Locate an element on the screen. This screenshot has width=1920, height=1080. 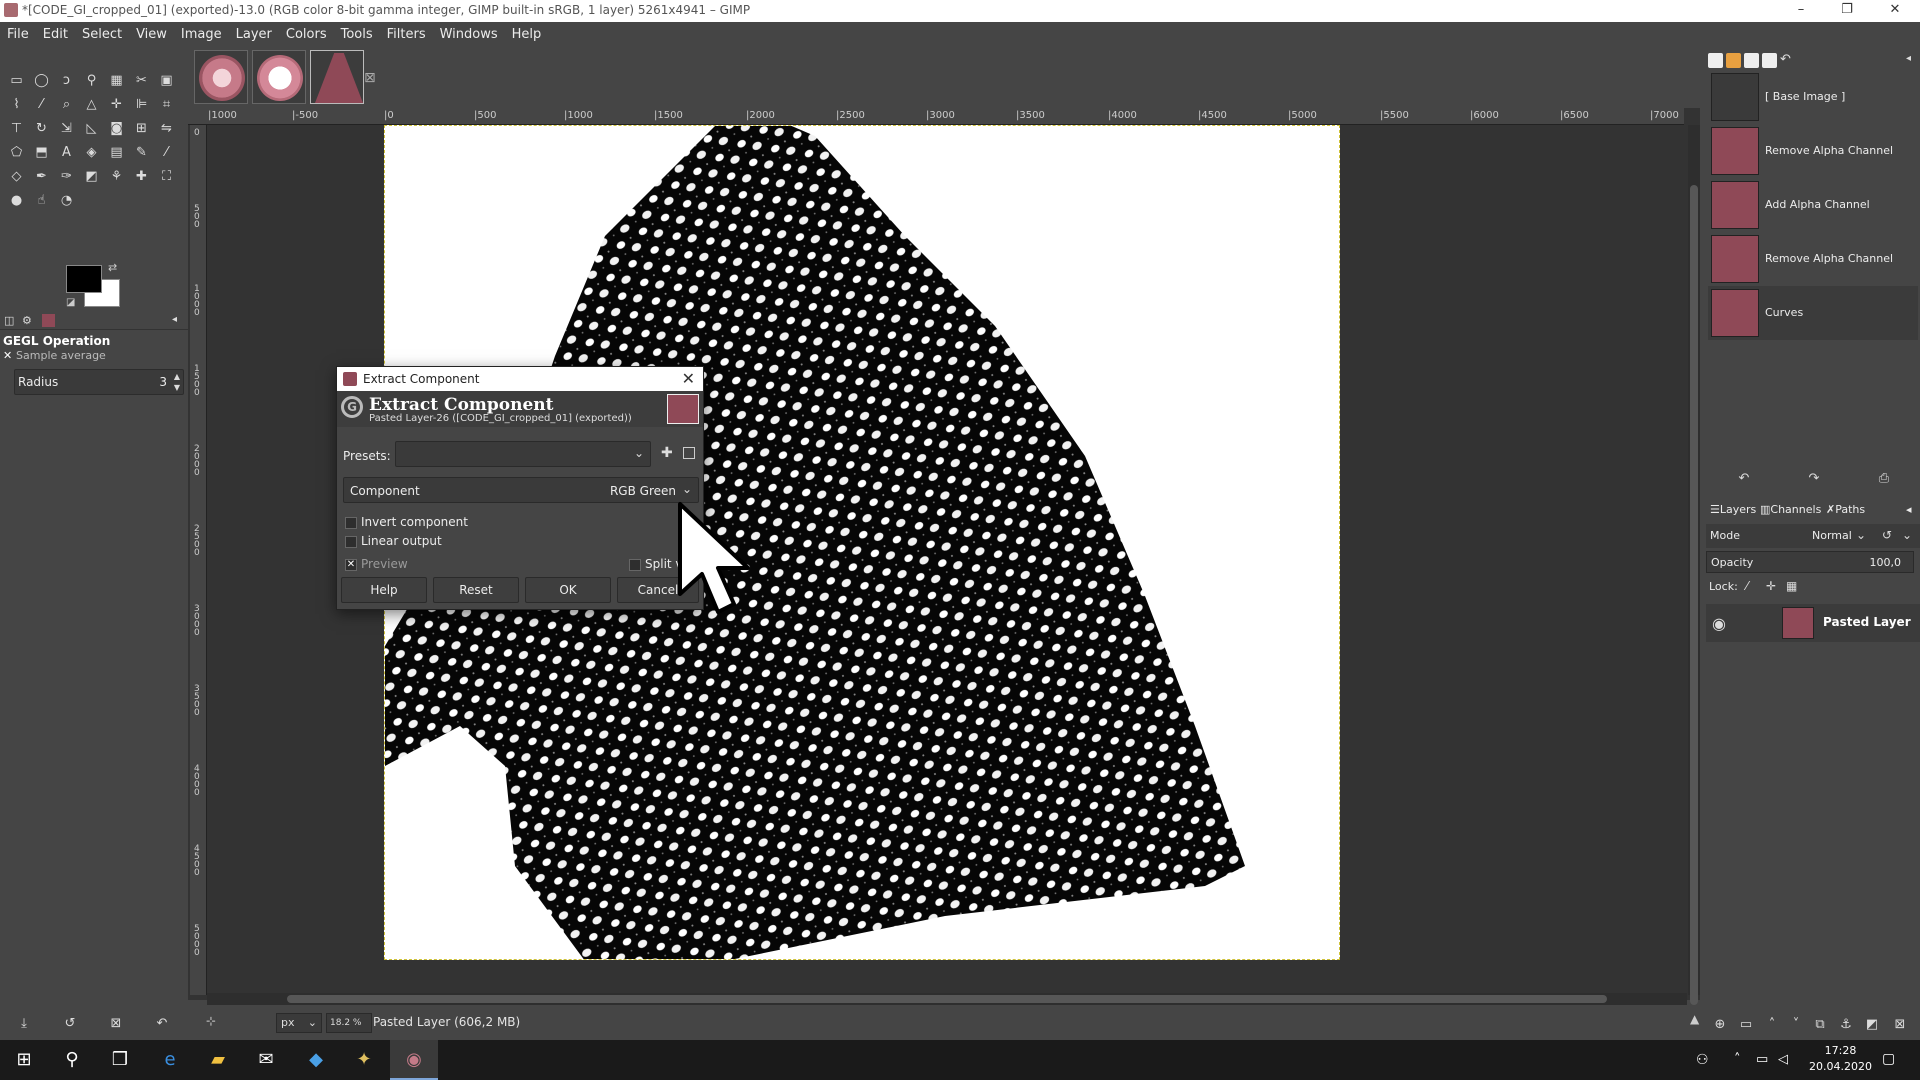
dodge-burn-icon: ◔ is located at coordinates (66, 201).